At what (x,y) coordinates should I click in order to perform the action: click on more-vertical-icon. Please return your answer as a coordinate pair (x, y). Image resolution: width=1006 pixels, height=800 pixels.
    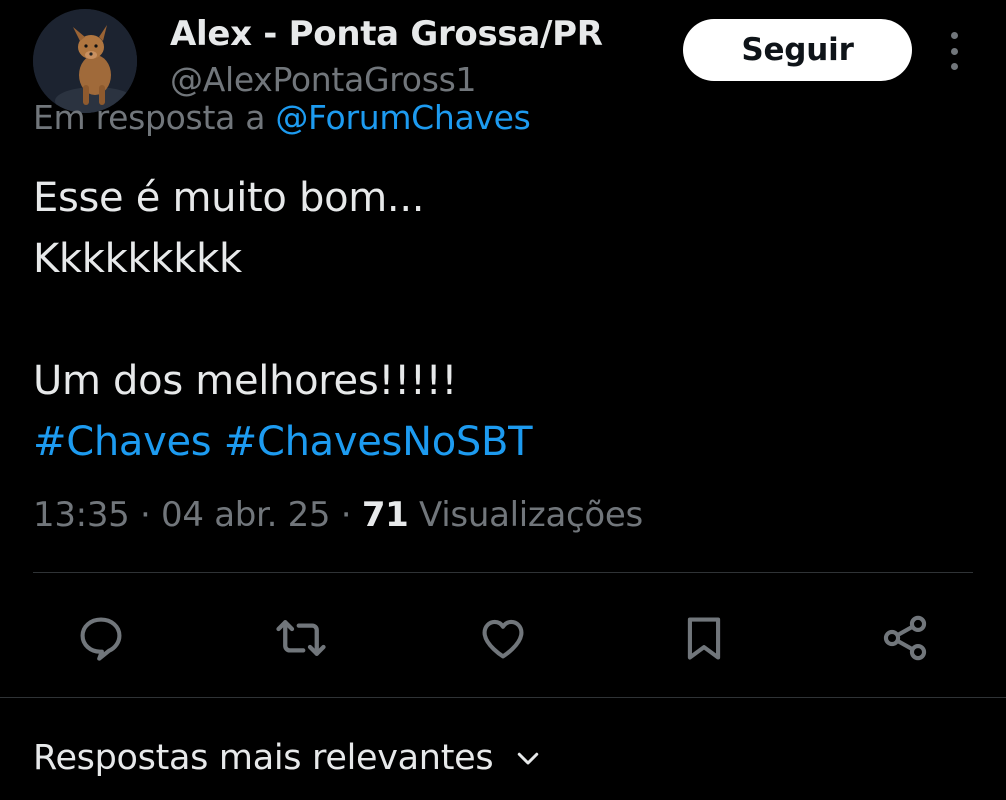
    Looking at the image, I should click on (954, 51).